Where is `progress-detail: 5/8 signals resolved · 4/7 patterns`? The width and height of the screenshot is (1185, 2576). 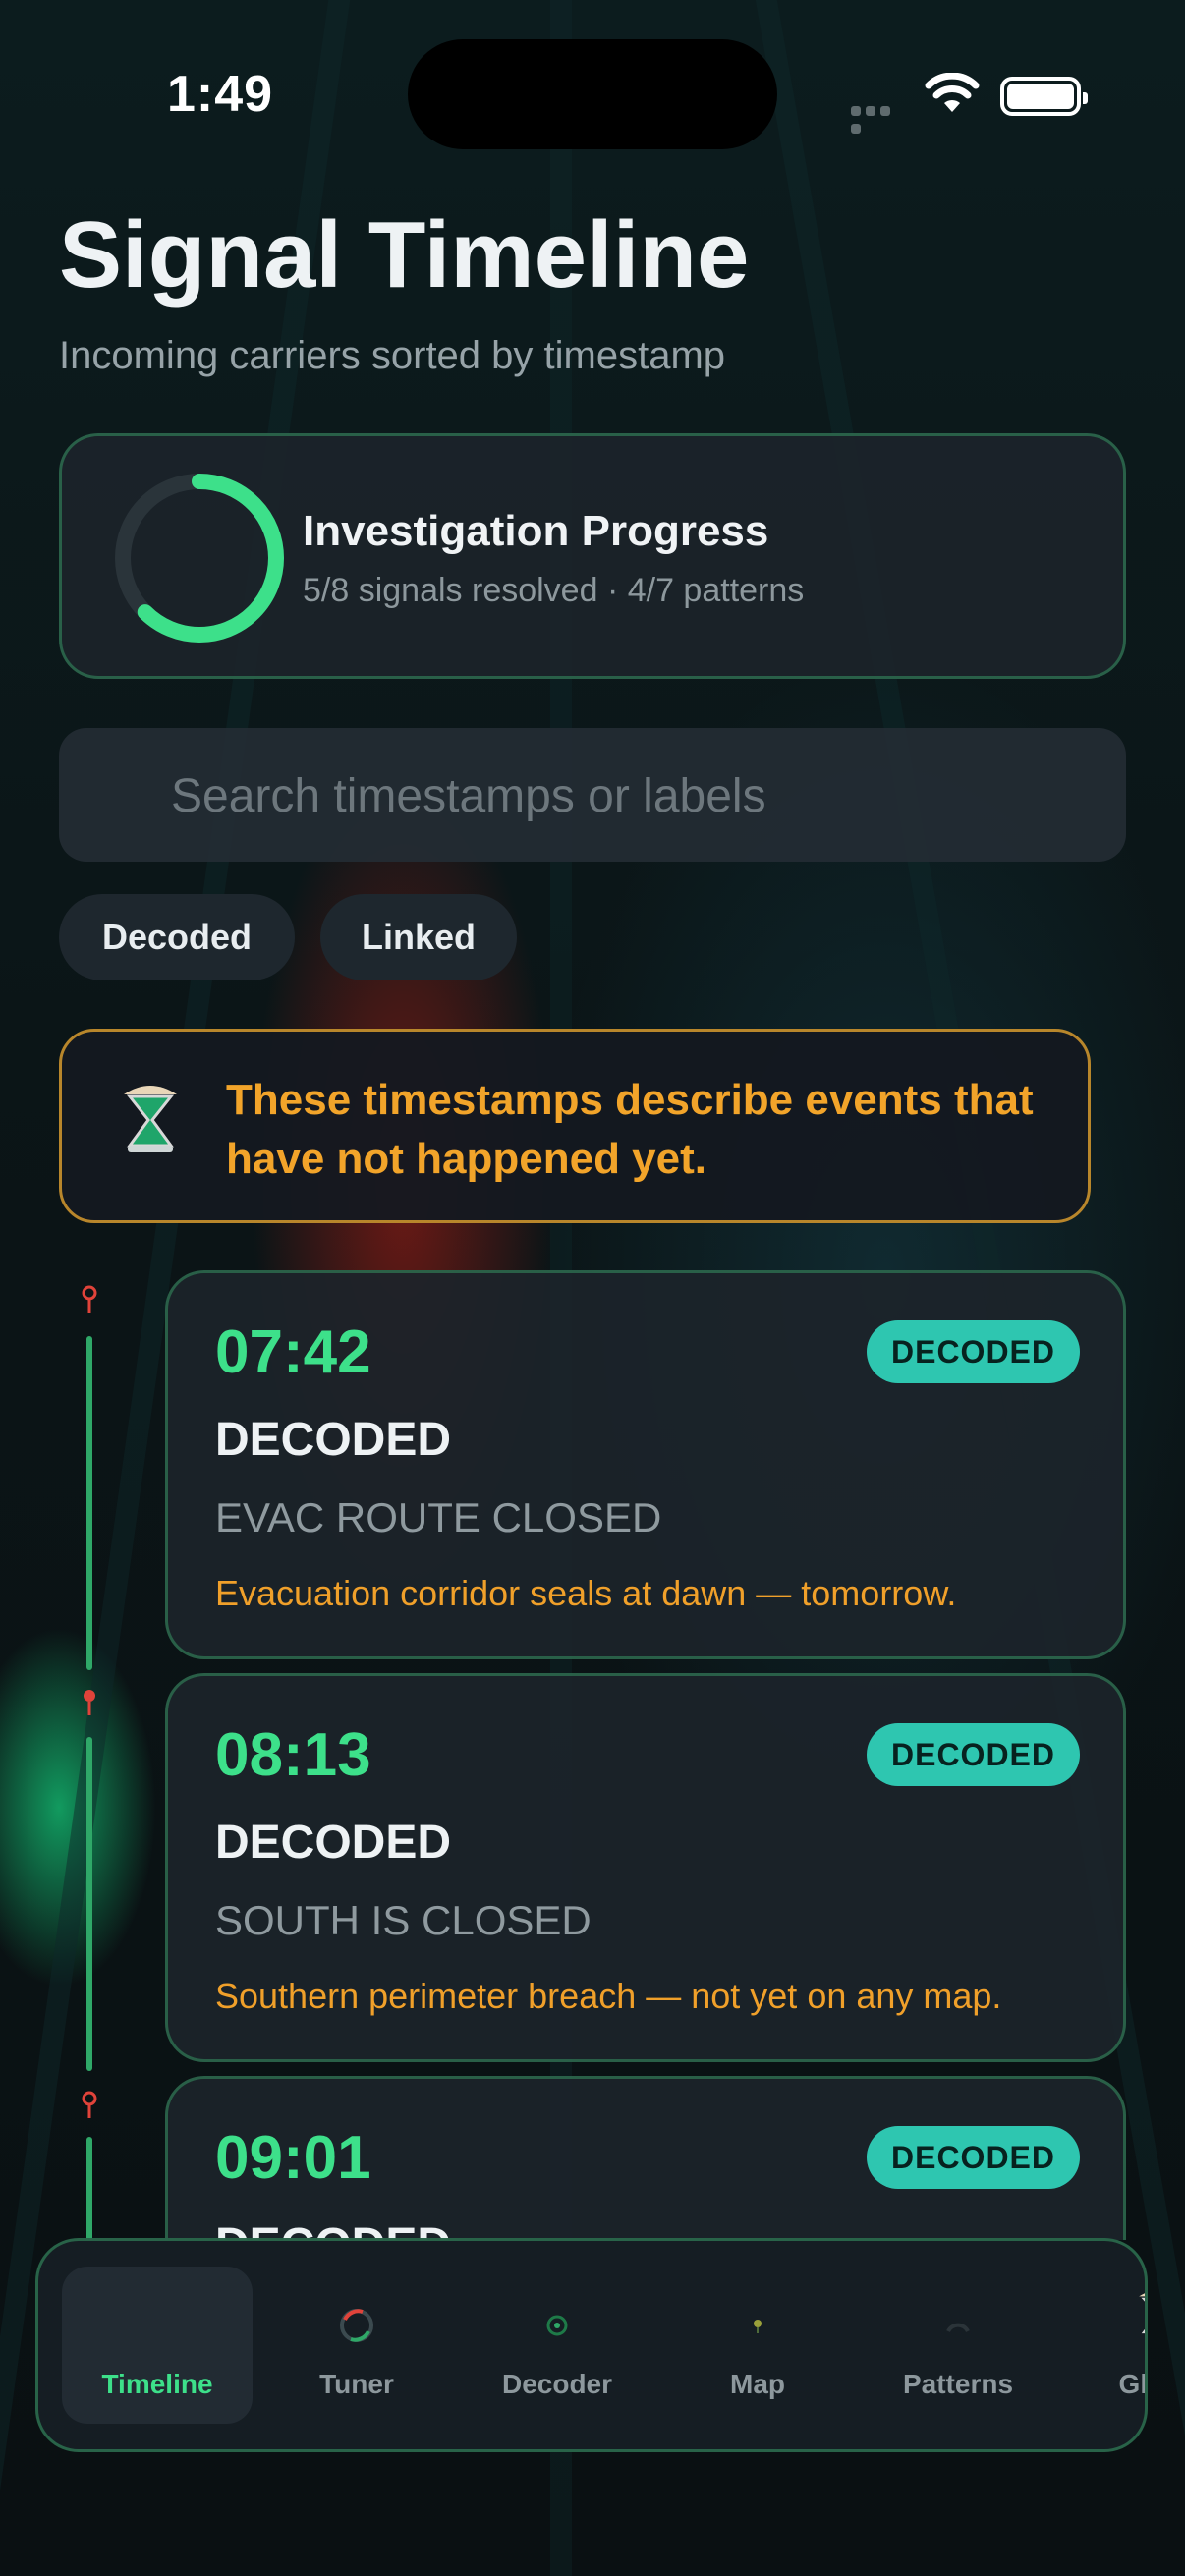 progress-detail: 5/8 signals resolved · 4/7 patterns is located at coordinates (554, 590).